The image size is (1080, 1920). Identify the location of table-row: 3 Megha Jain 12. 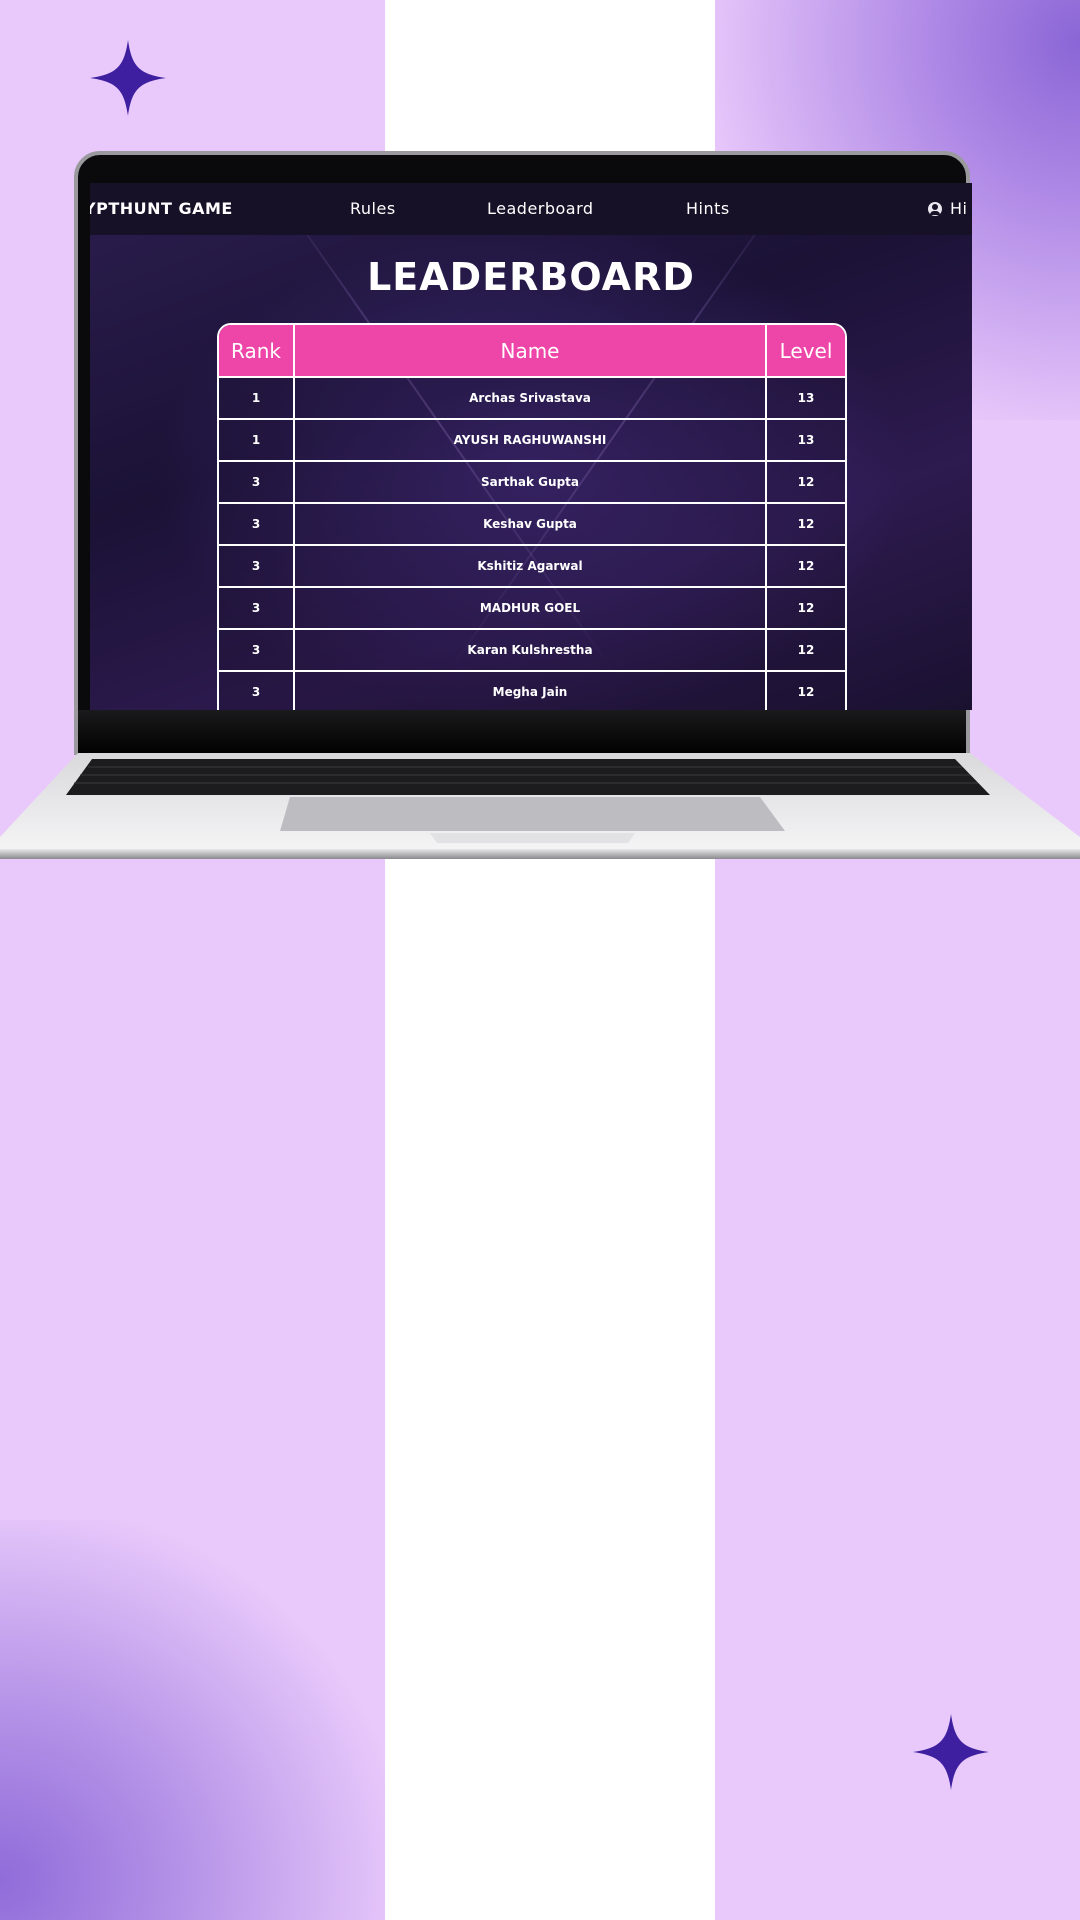
(532, 691).